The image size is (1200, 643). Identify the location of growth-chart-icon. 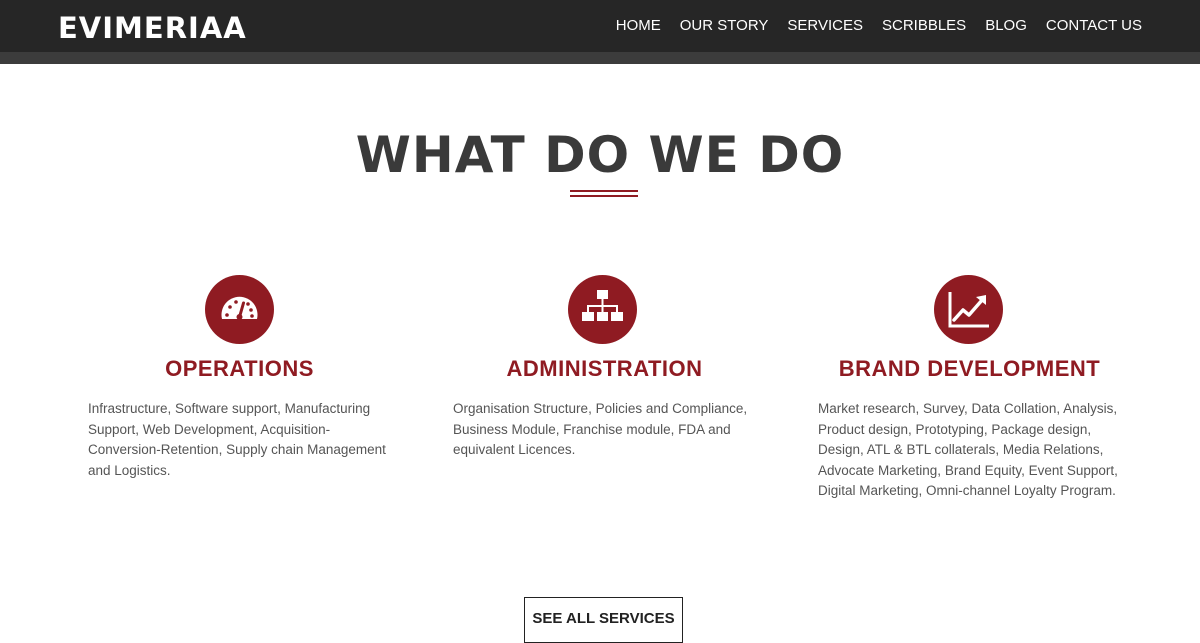
(968, 309).